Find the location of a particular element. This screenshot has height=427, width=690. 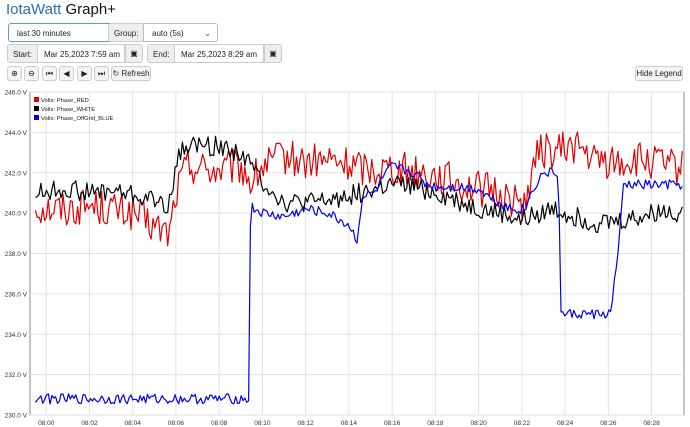

y-tick-label: 246.0 V is located at coordinates (16, 93).